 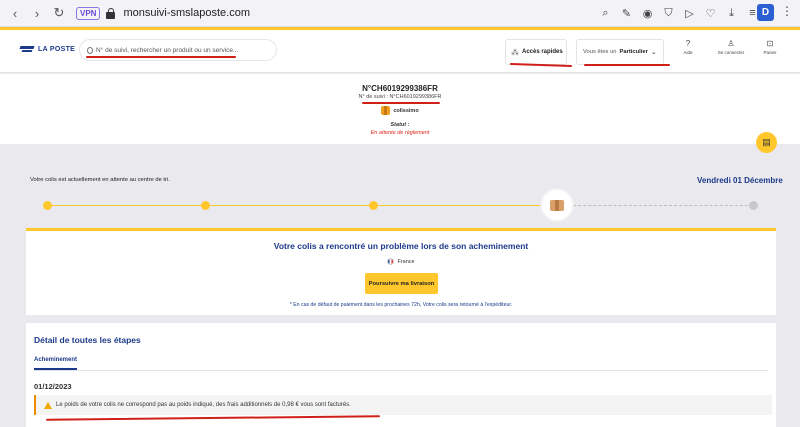 I want to click on camera-icon: ◉, so click(x=647, y=13).